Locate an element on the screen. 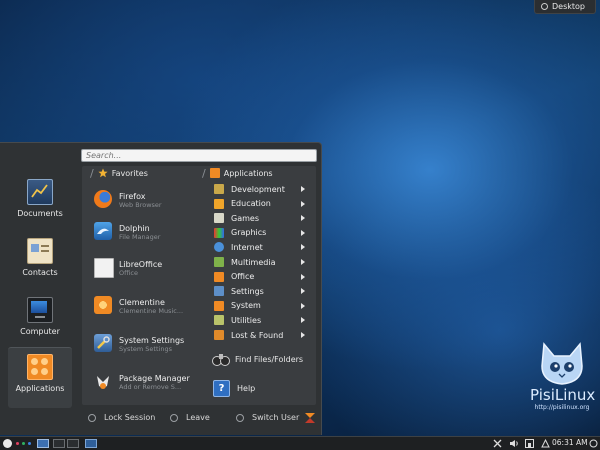 The image size is (600, 450). power-icon is located at coordinates (174, 417).